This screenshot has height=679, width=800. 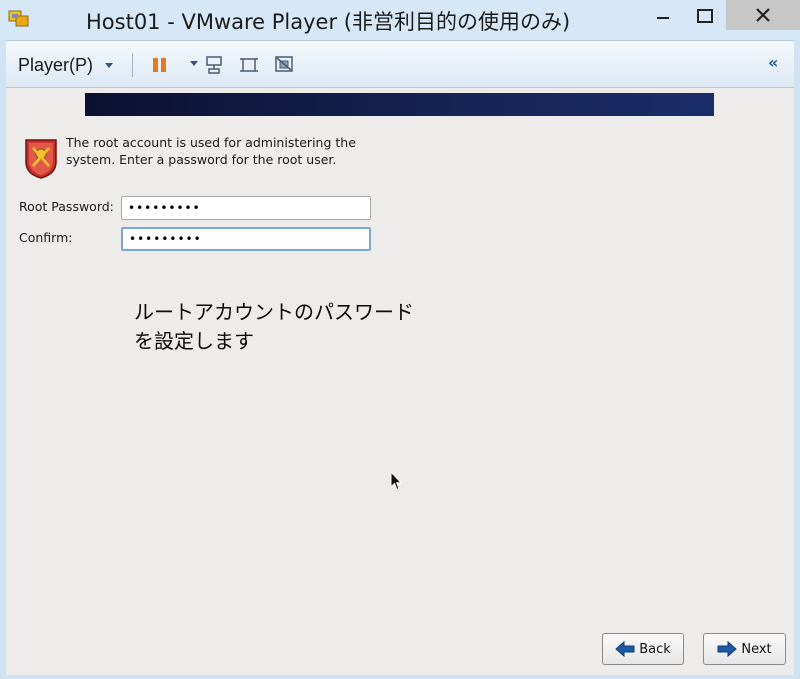 What do you see at coordinates (246, 239) in the screenshot?
I see `confirm-password-field: •••••••••` at bounding box center [246, 239].